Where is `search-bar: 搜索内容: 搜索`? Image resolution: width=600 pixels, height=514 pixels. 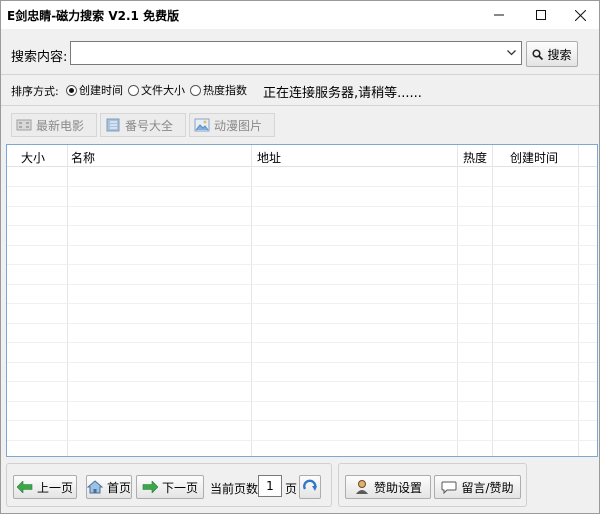 search-bar: 搜索内容: 搜索 is located at coordinates (300, 52).